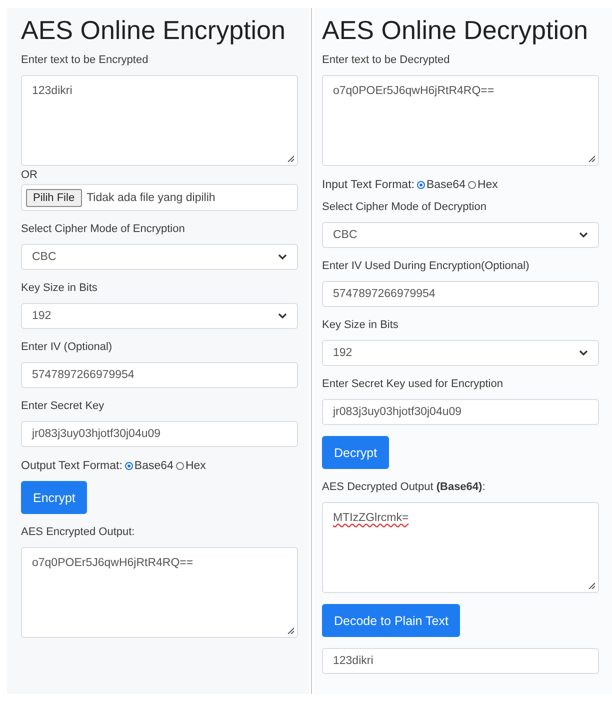 This screenshot has height=702, width=612. What do you see at coordinates (29, 175) in the screenshot?
I see `or-label: OR` at bounding box center [29, 175].